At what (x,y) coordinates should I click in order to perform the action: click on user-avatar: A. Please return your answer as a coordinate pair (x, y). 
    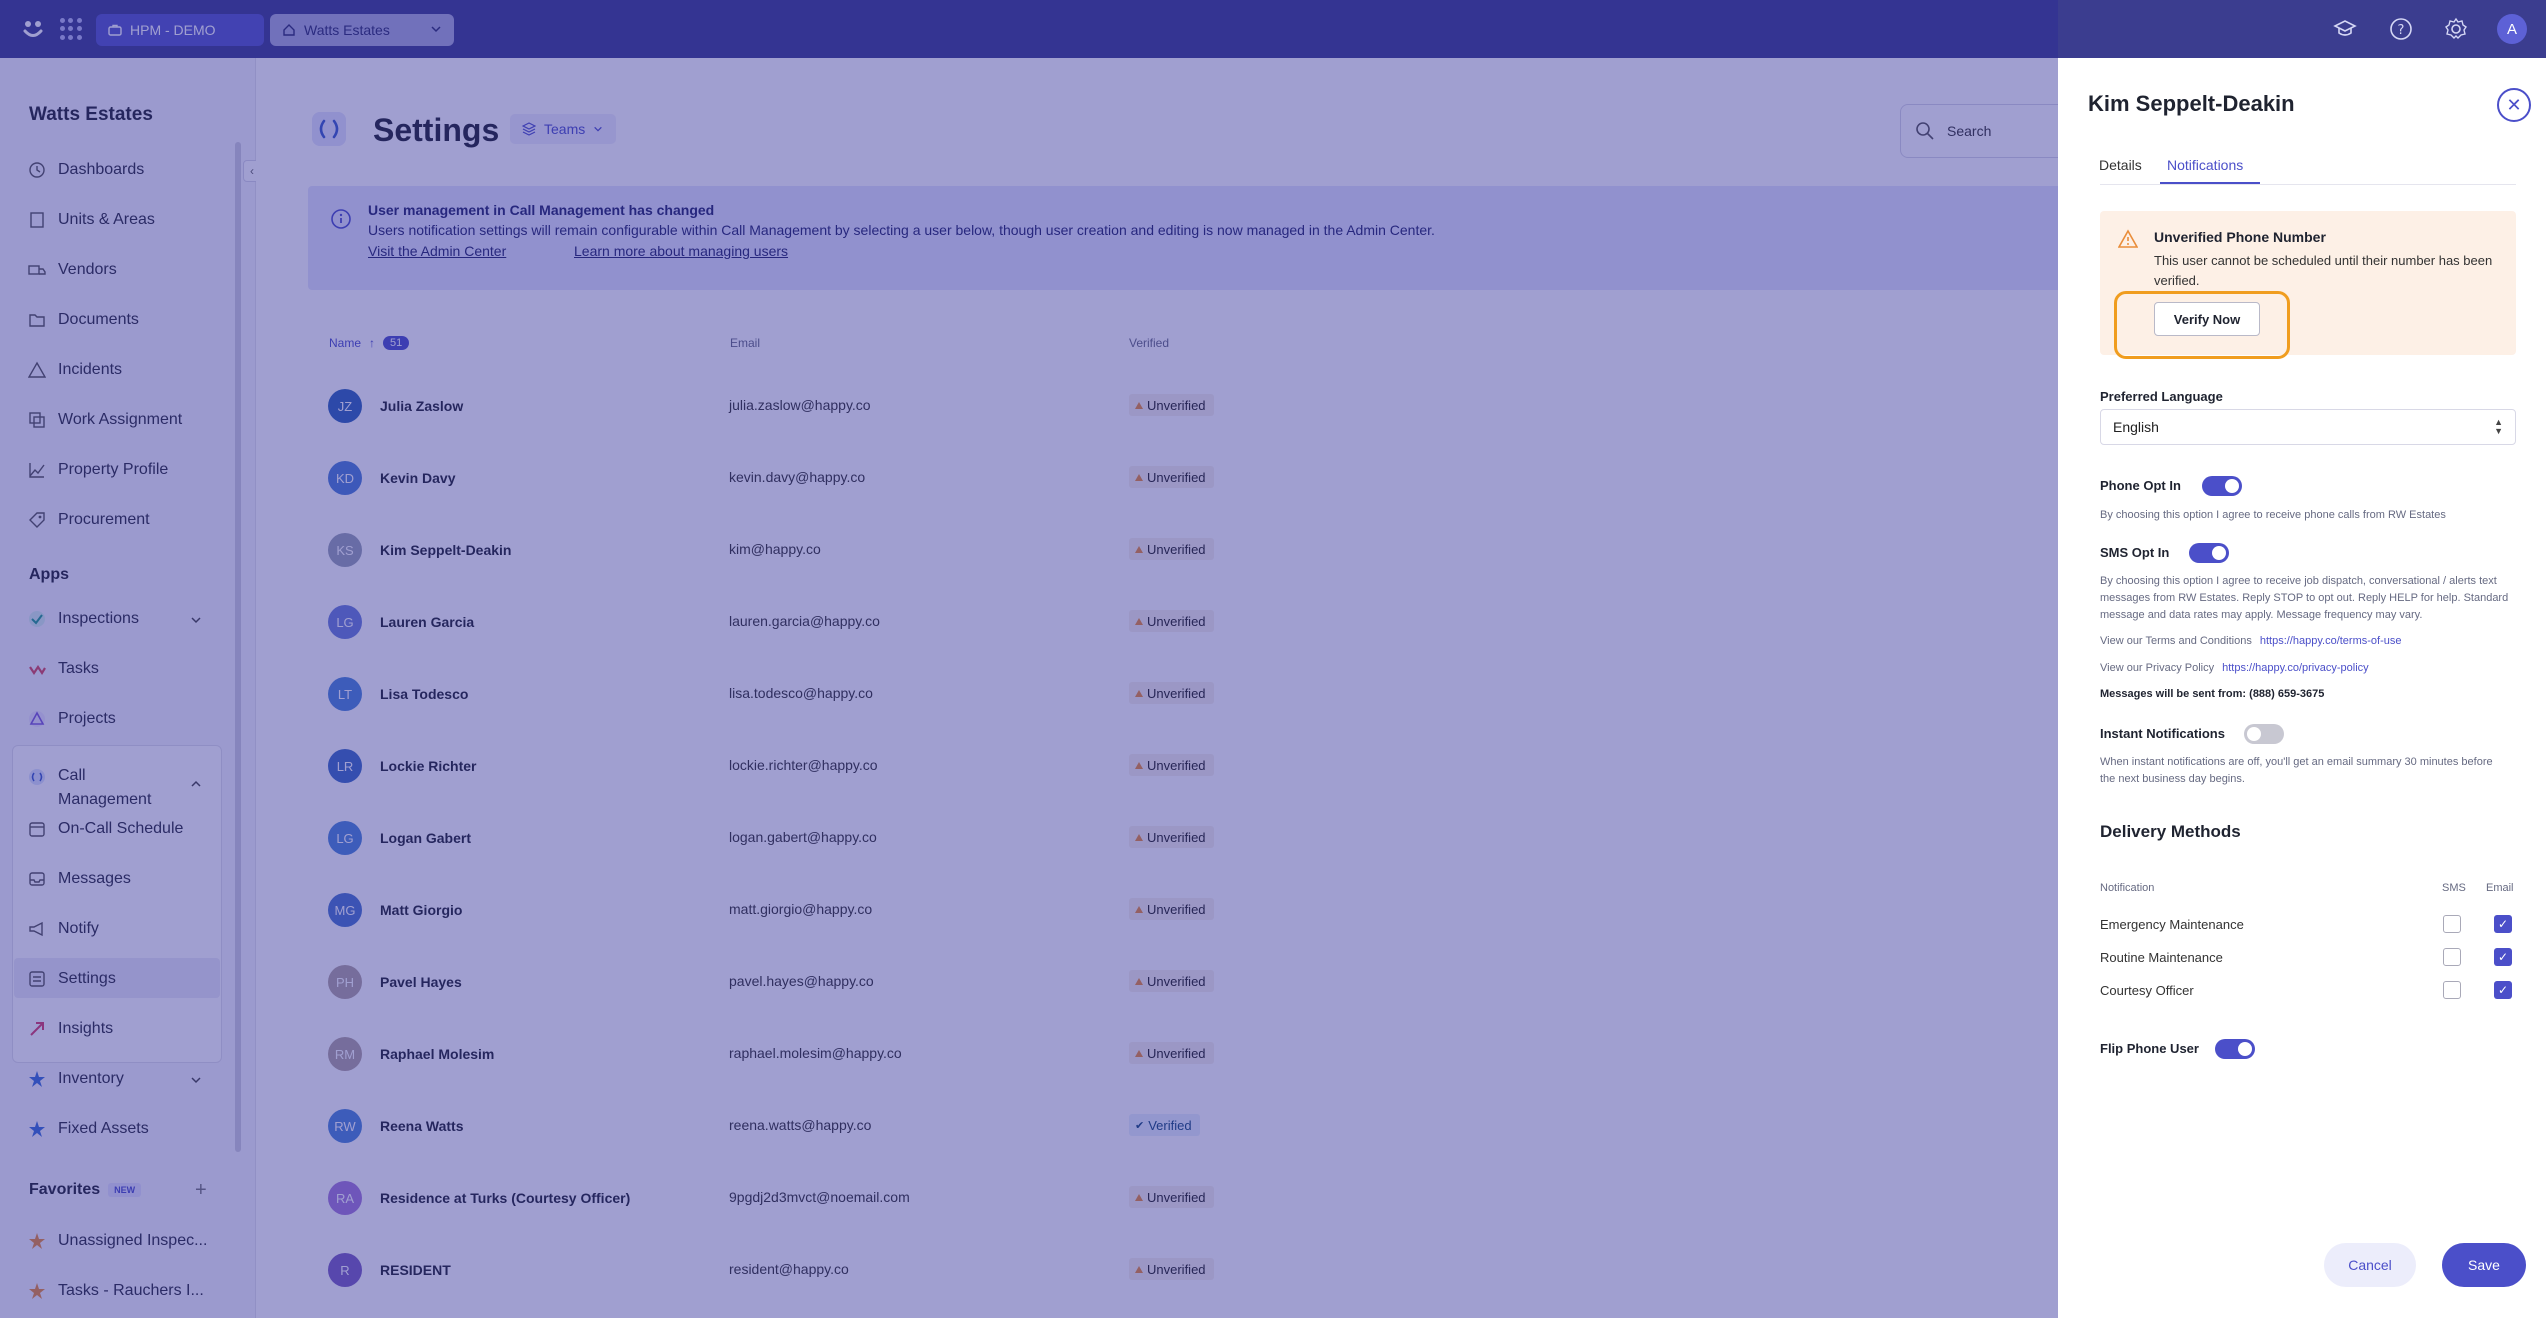
    Looking at the image, I should click on (2512, 29).